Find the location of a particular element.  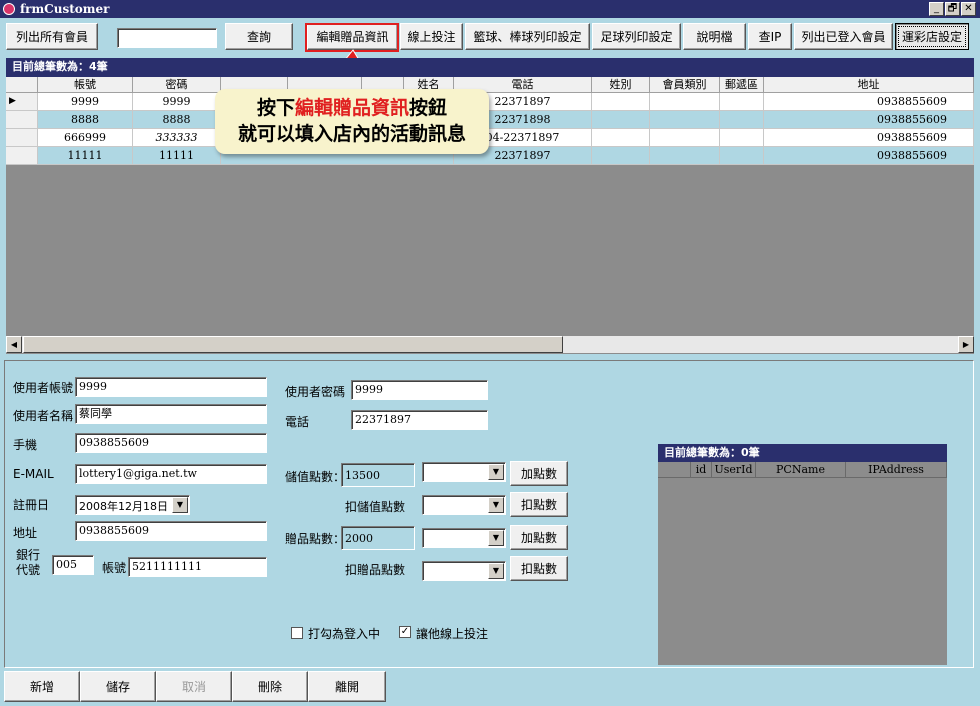

add-gift-points-button: 加點數 is located at coordinates (539, 537).